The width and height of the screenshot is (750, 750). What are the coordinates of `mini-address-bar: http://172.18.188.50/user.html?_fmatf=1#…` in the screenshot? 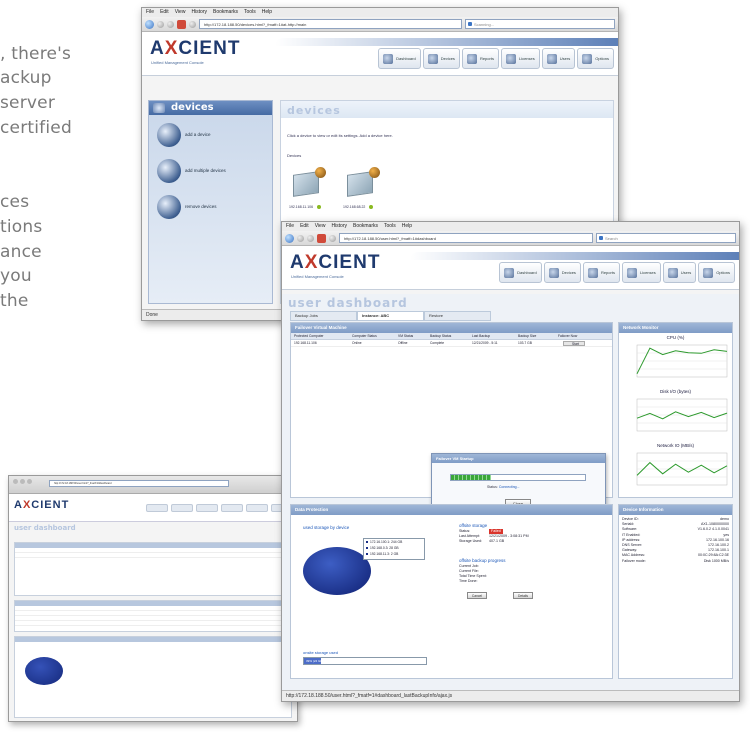 It's located at (139, 483).